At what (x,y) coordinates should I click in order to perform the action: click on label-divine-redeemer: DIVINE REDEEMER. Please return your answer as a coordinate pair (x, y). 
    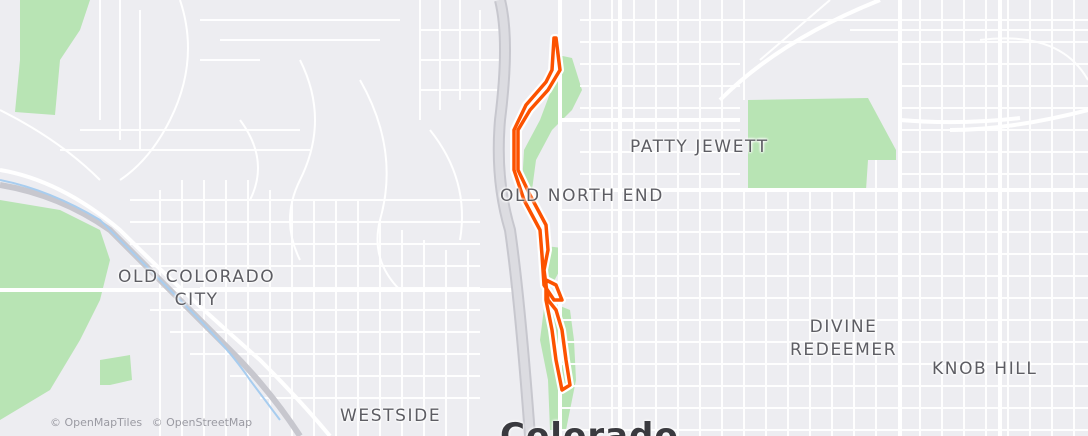
    Looking at the image, I should click on (843, 339).